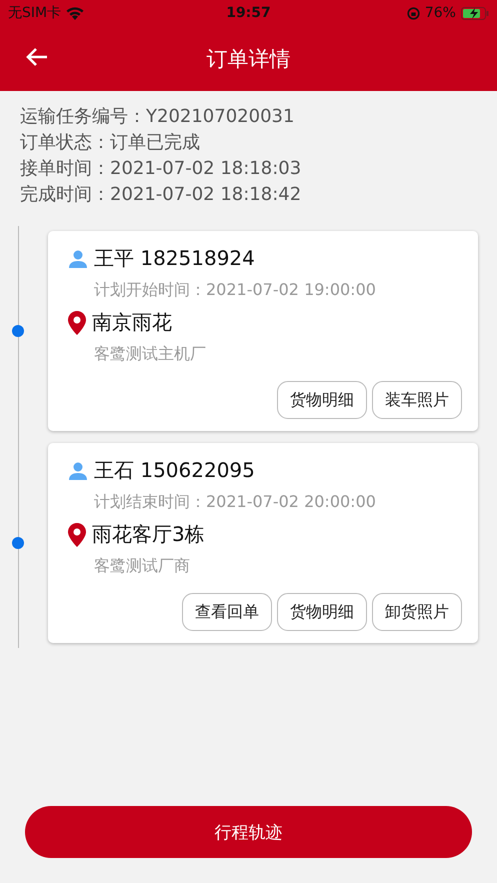  What do you see at coordinates (248, 832) in the screenshot?
I see `trip-track-button: 行程轨迹` at bounding box center [248, 832].